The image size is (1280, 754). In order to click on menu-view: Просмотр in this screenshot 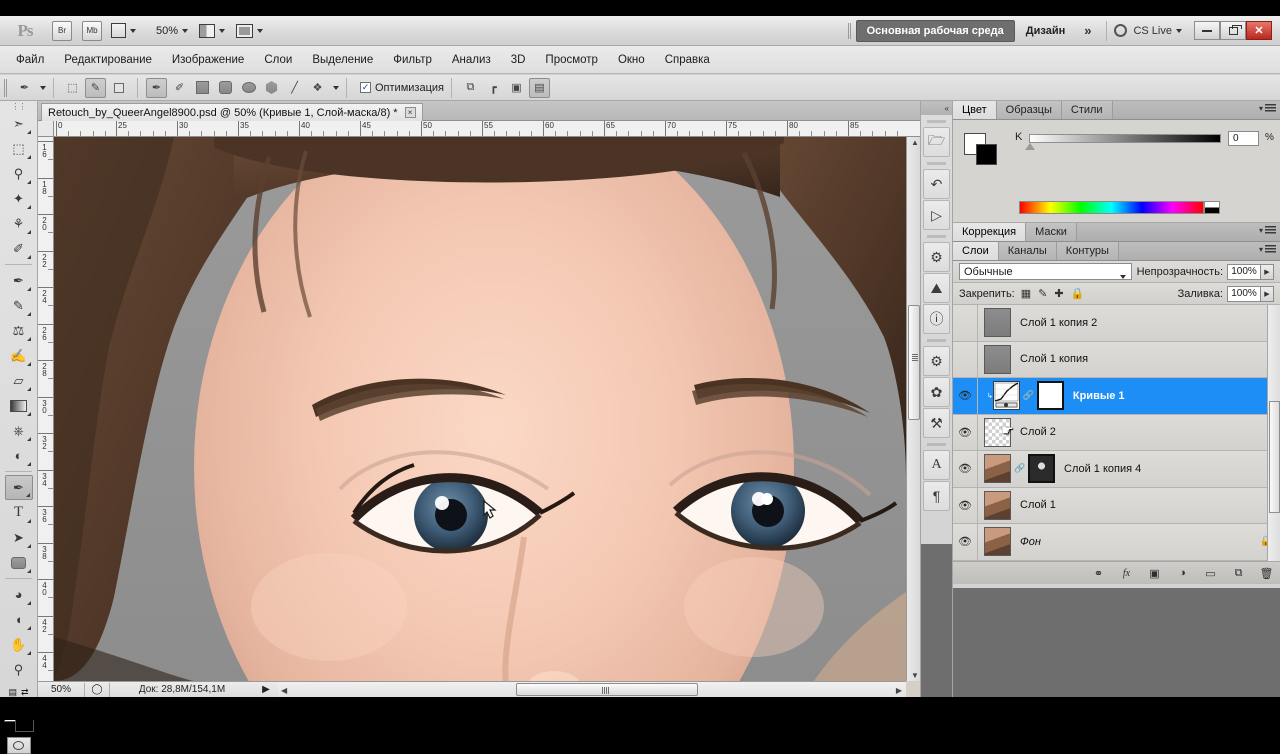, I will do `click(571, 60)`.